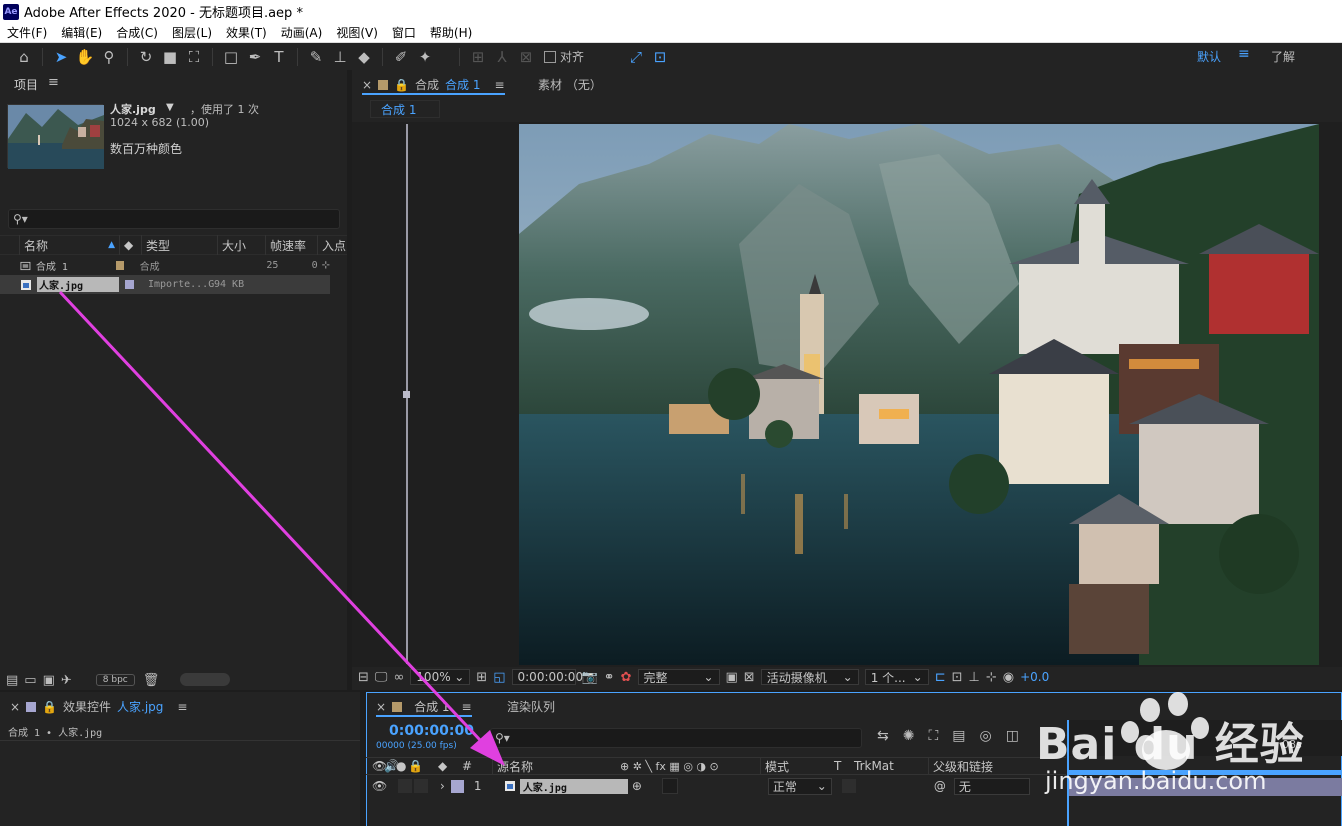 This screenshot has height=826, width=1342. Describe the element at coordinates (809, 677) in the screenshot. I see `camera-dropdown: 活动摄像机 ⌄` at that location.